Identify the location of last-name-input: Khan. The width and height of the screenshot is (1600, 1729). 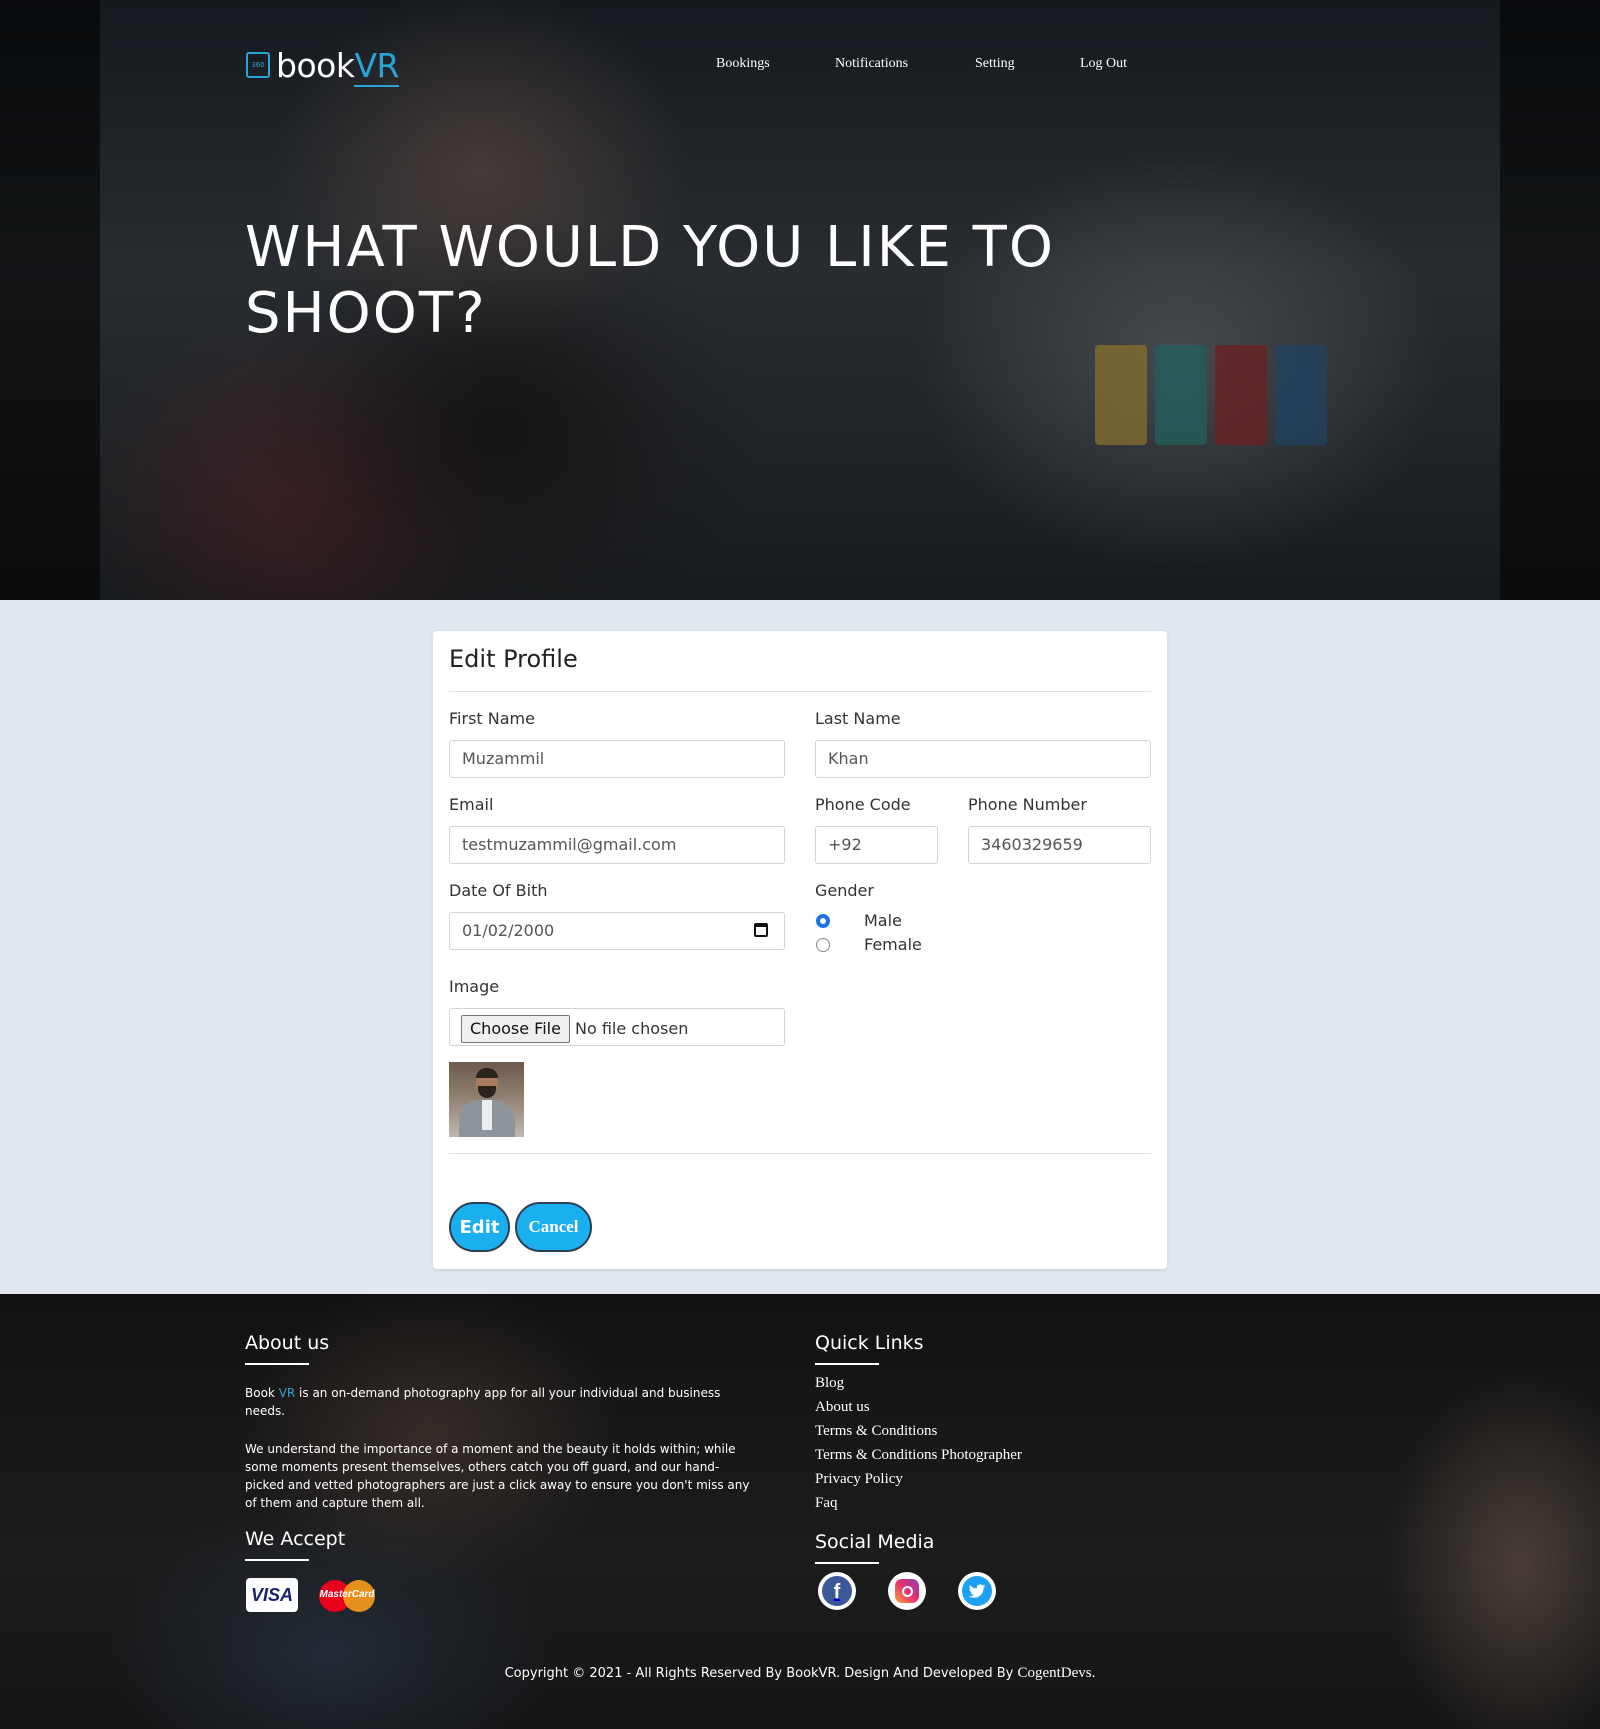
(983, 759).